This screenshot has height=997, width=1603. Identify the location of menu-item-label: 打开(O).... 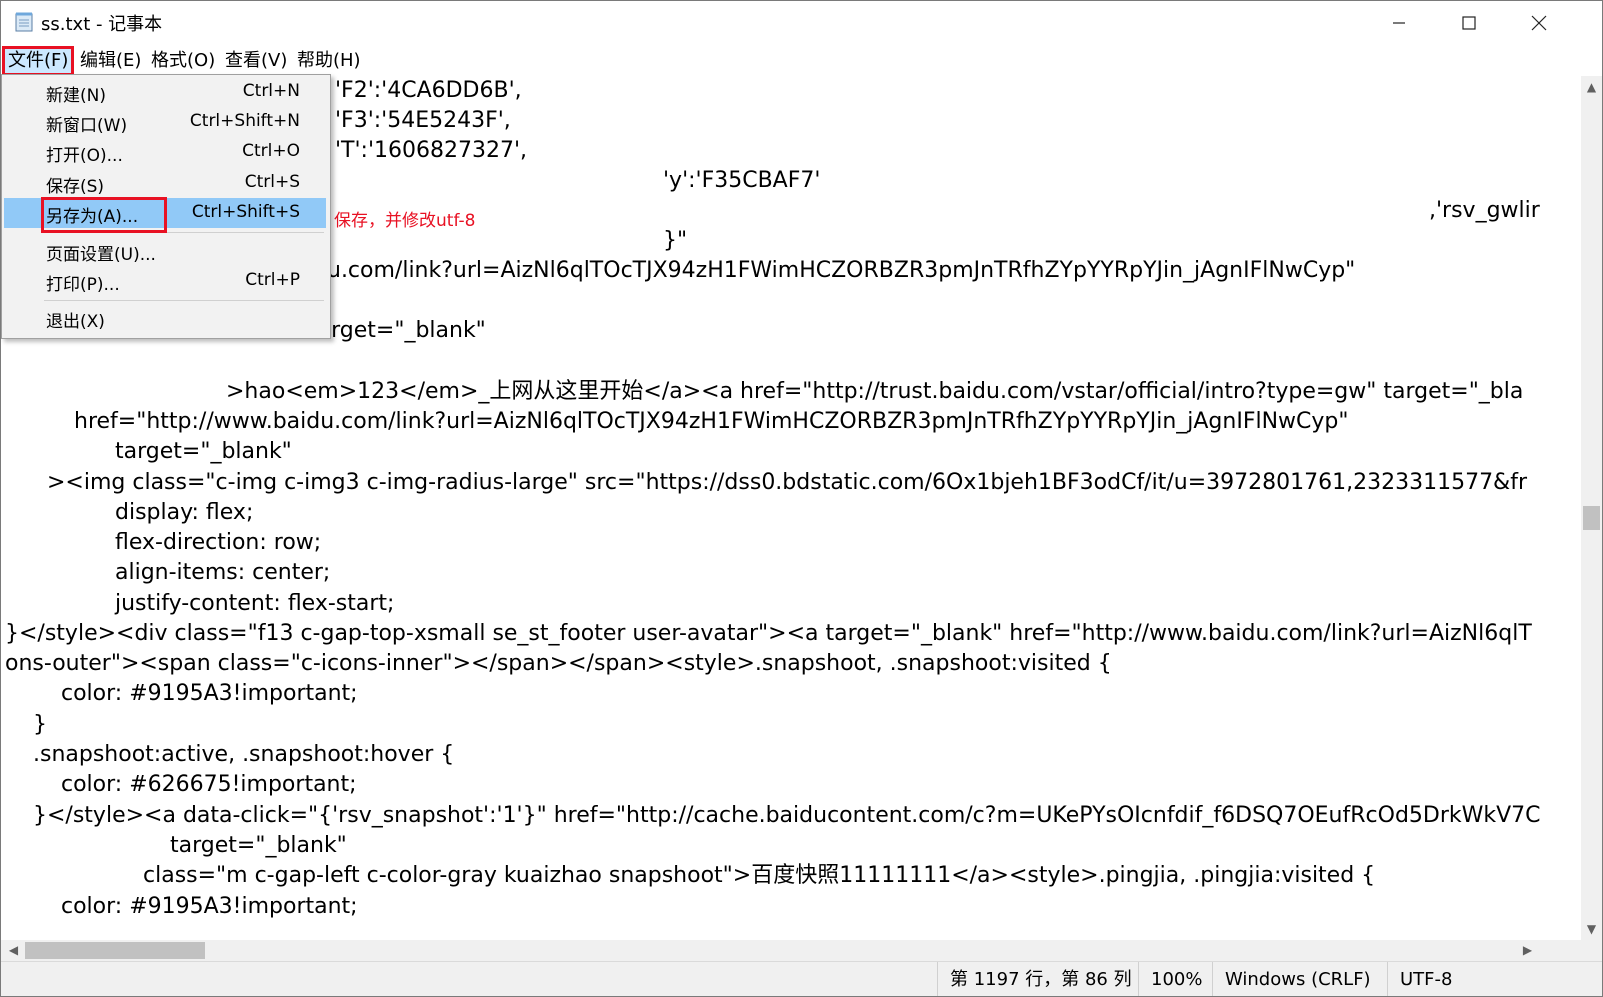
(84, 156).